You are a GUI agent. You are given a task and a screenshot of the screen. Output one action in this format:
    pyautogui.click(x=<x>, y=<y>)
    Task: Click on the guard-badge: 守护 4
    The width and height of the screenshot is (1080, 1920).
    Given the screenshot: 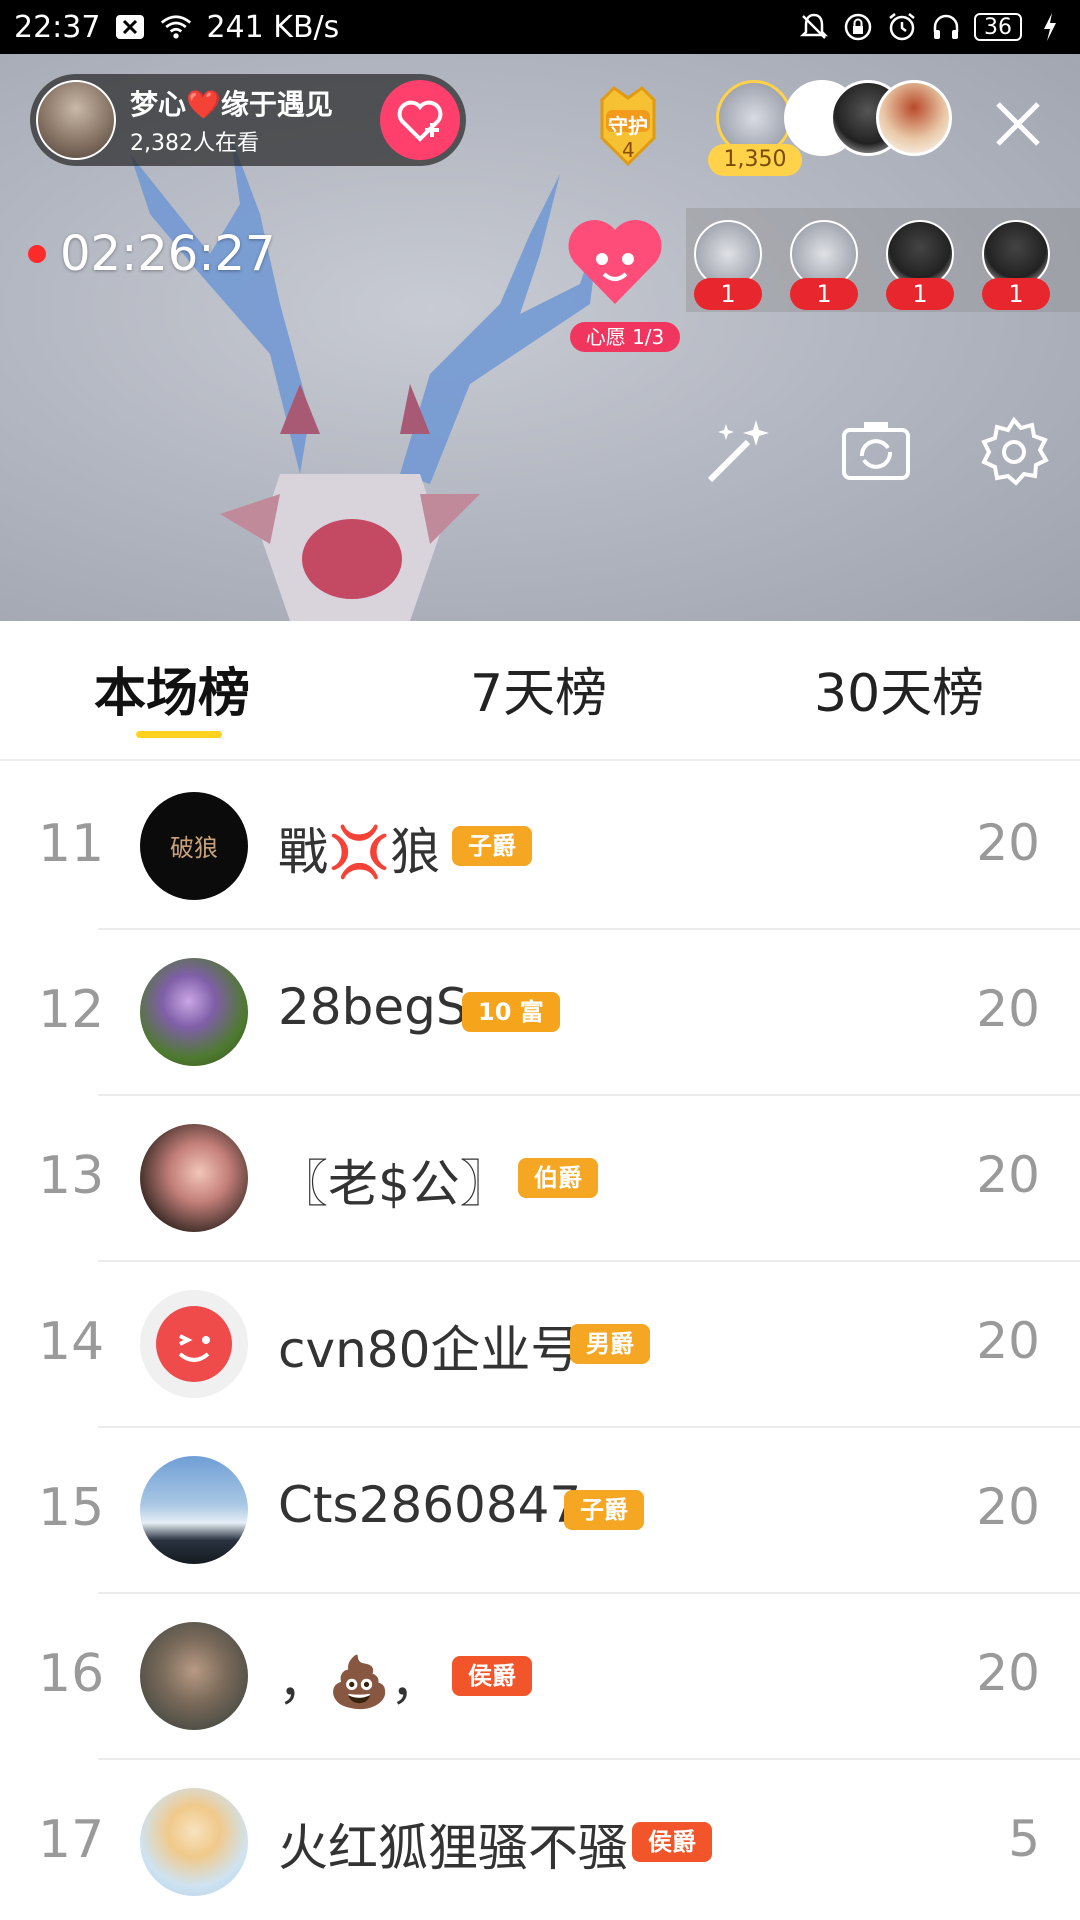 What is the action you would take?
    pyautogui.click(x=628, y=126)
    